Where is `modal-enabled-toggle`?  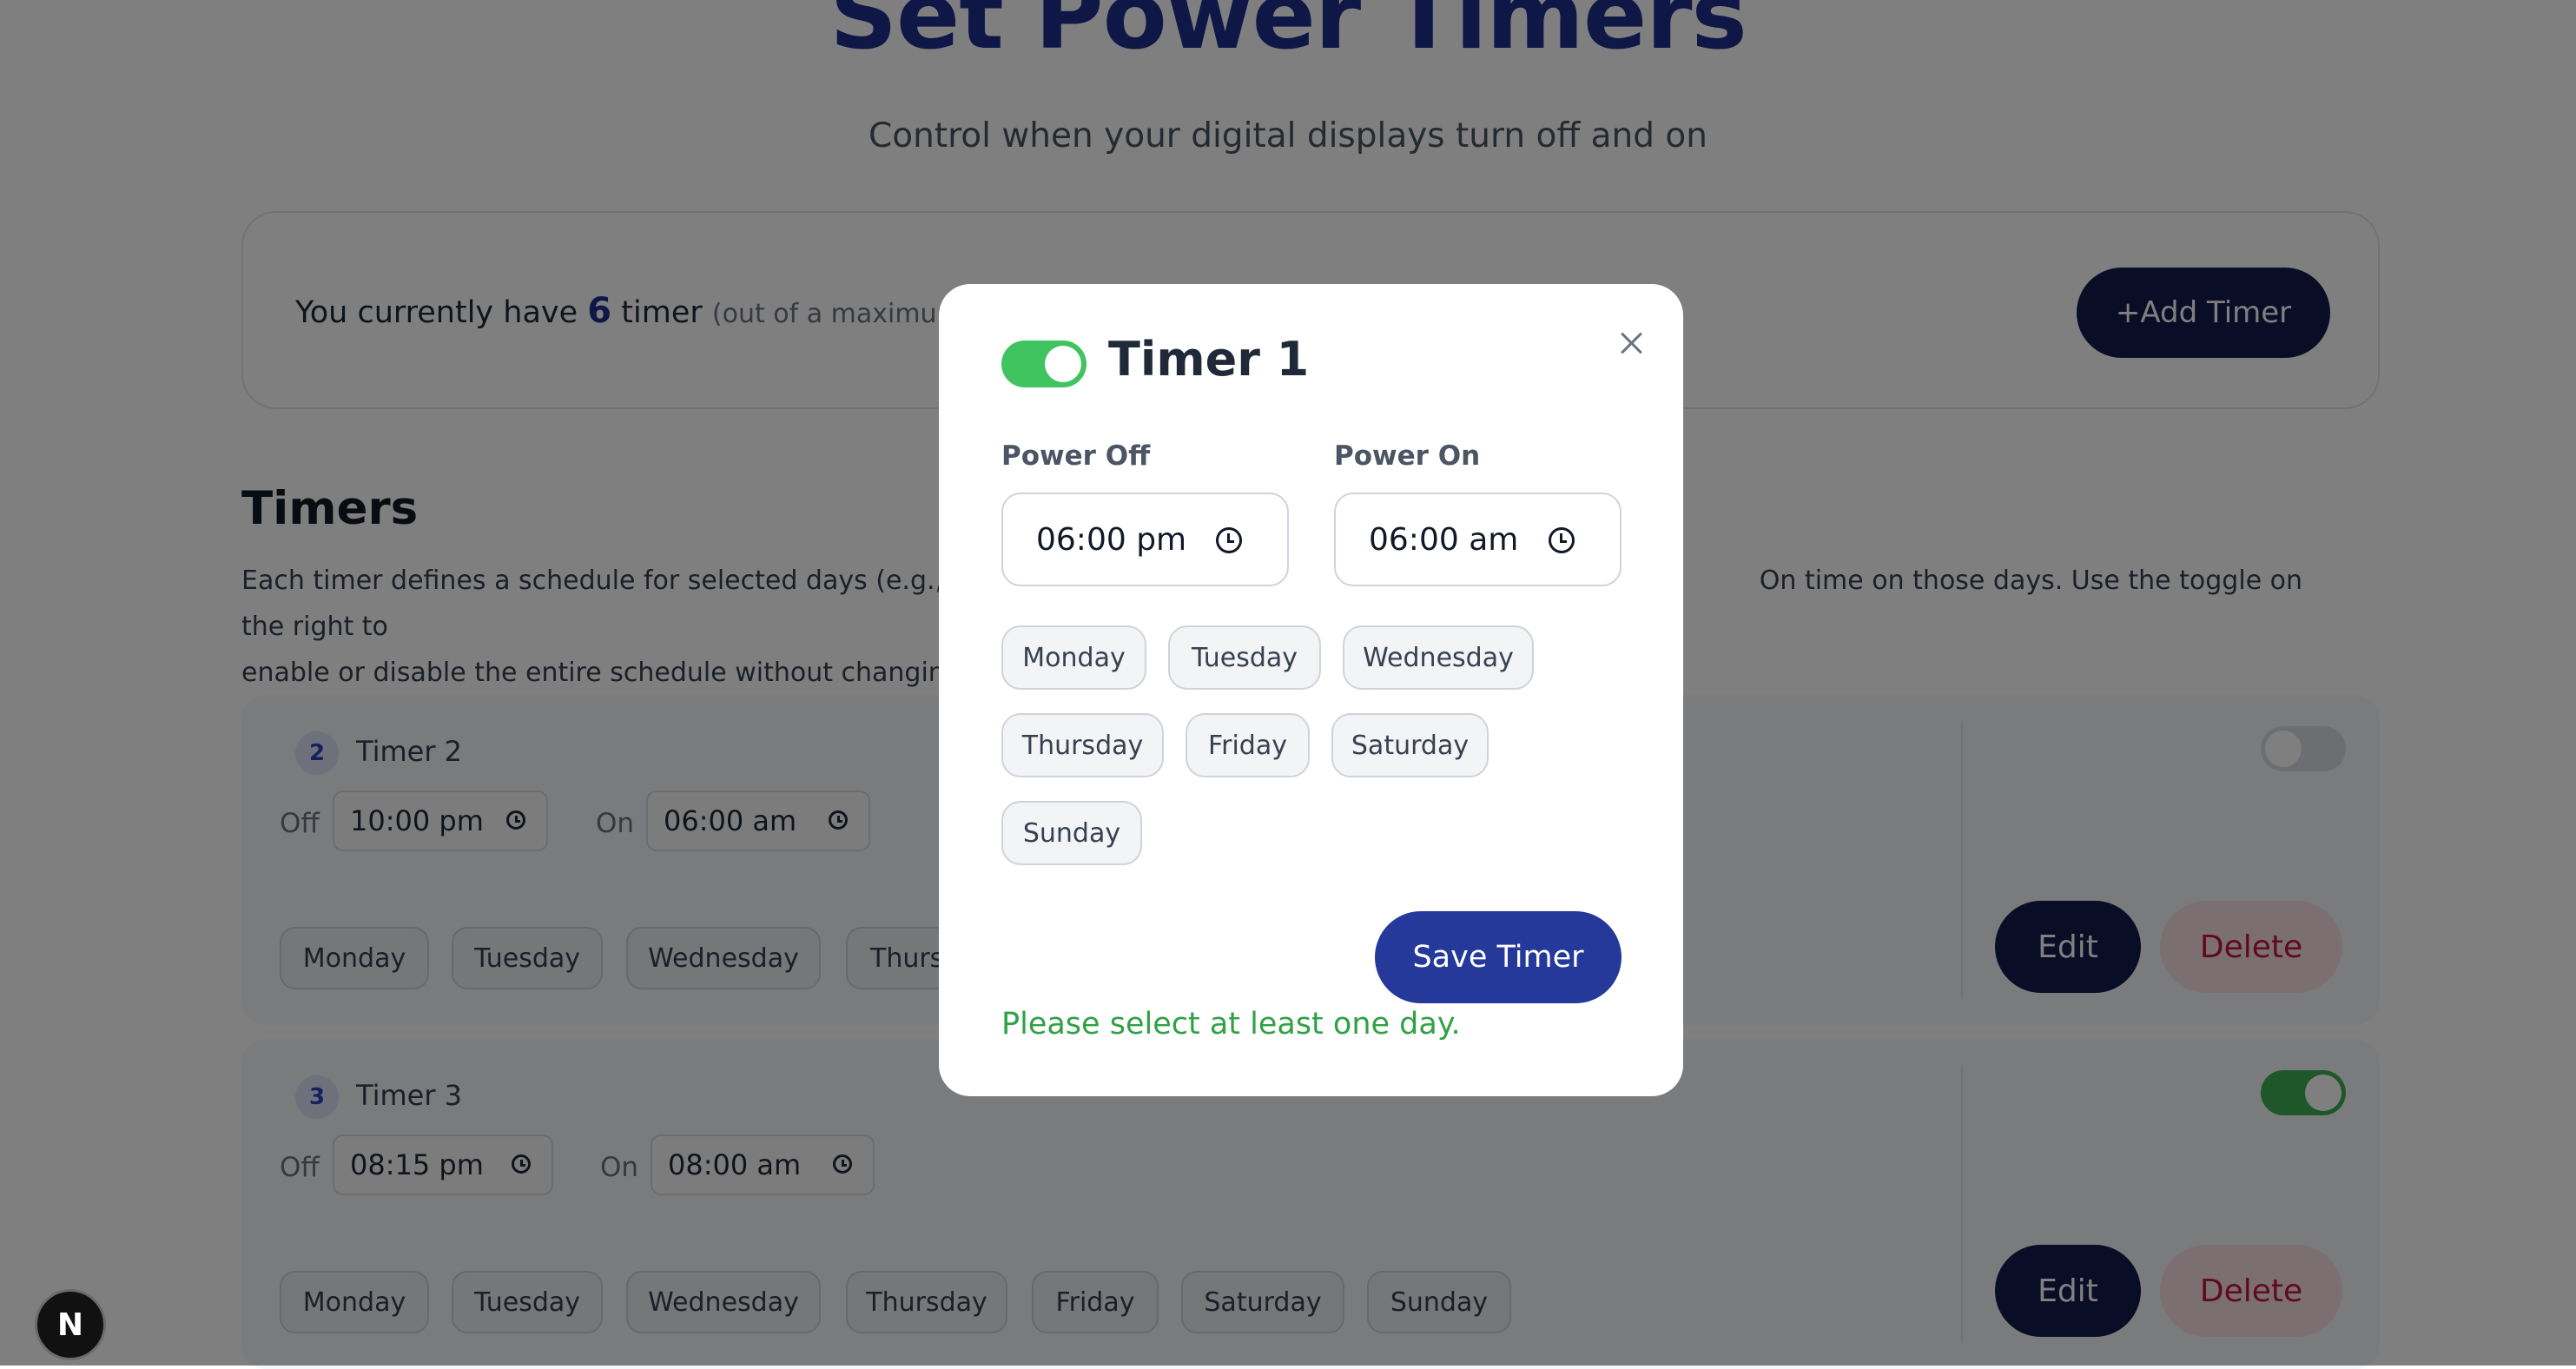
modal-enabled-toggle is located at coordinates (1044, 364).